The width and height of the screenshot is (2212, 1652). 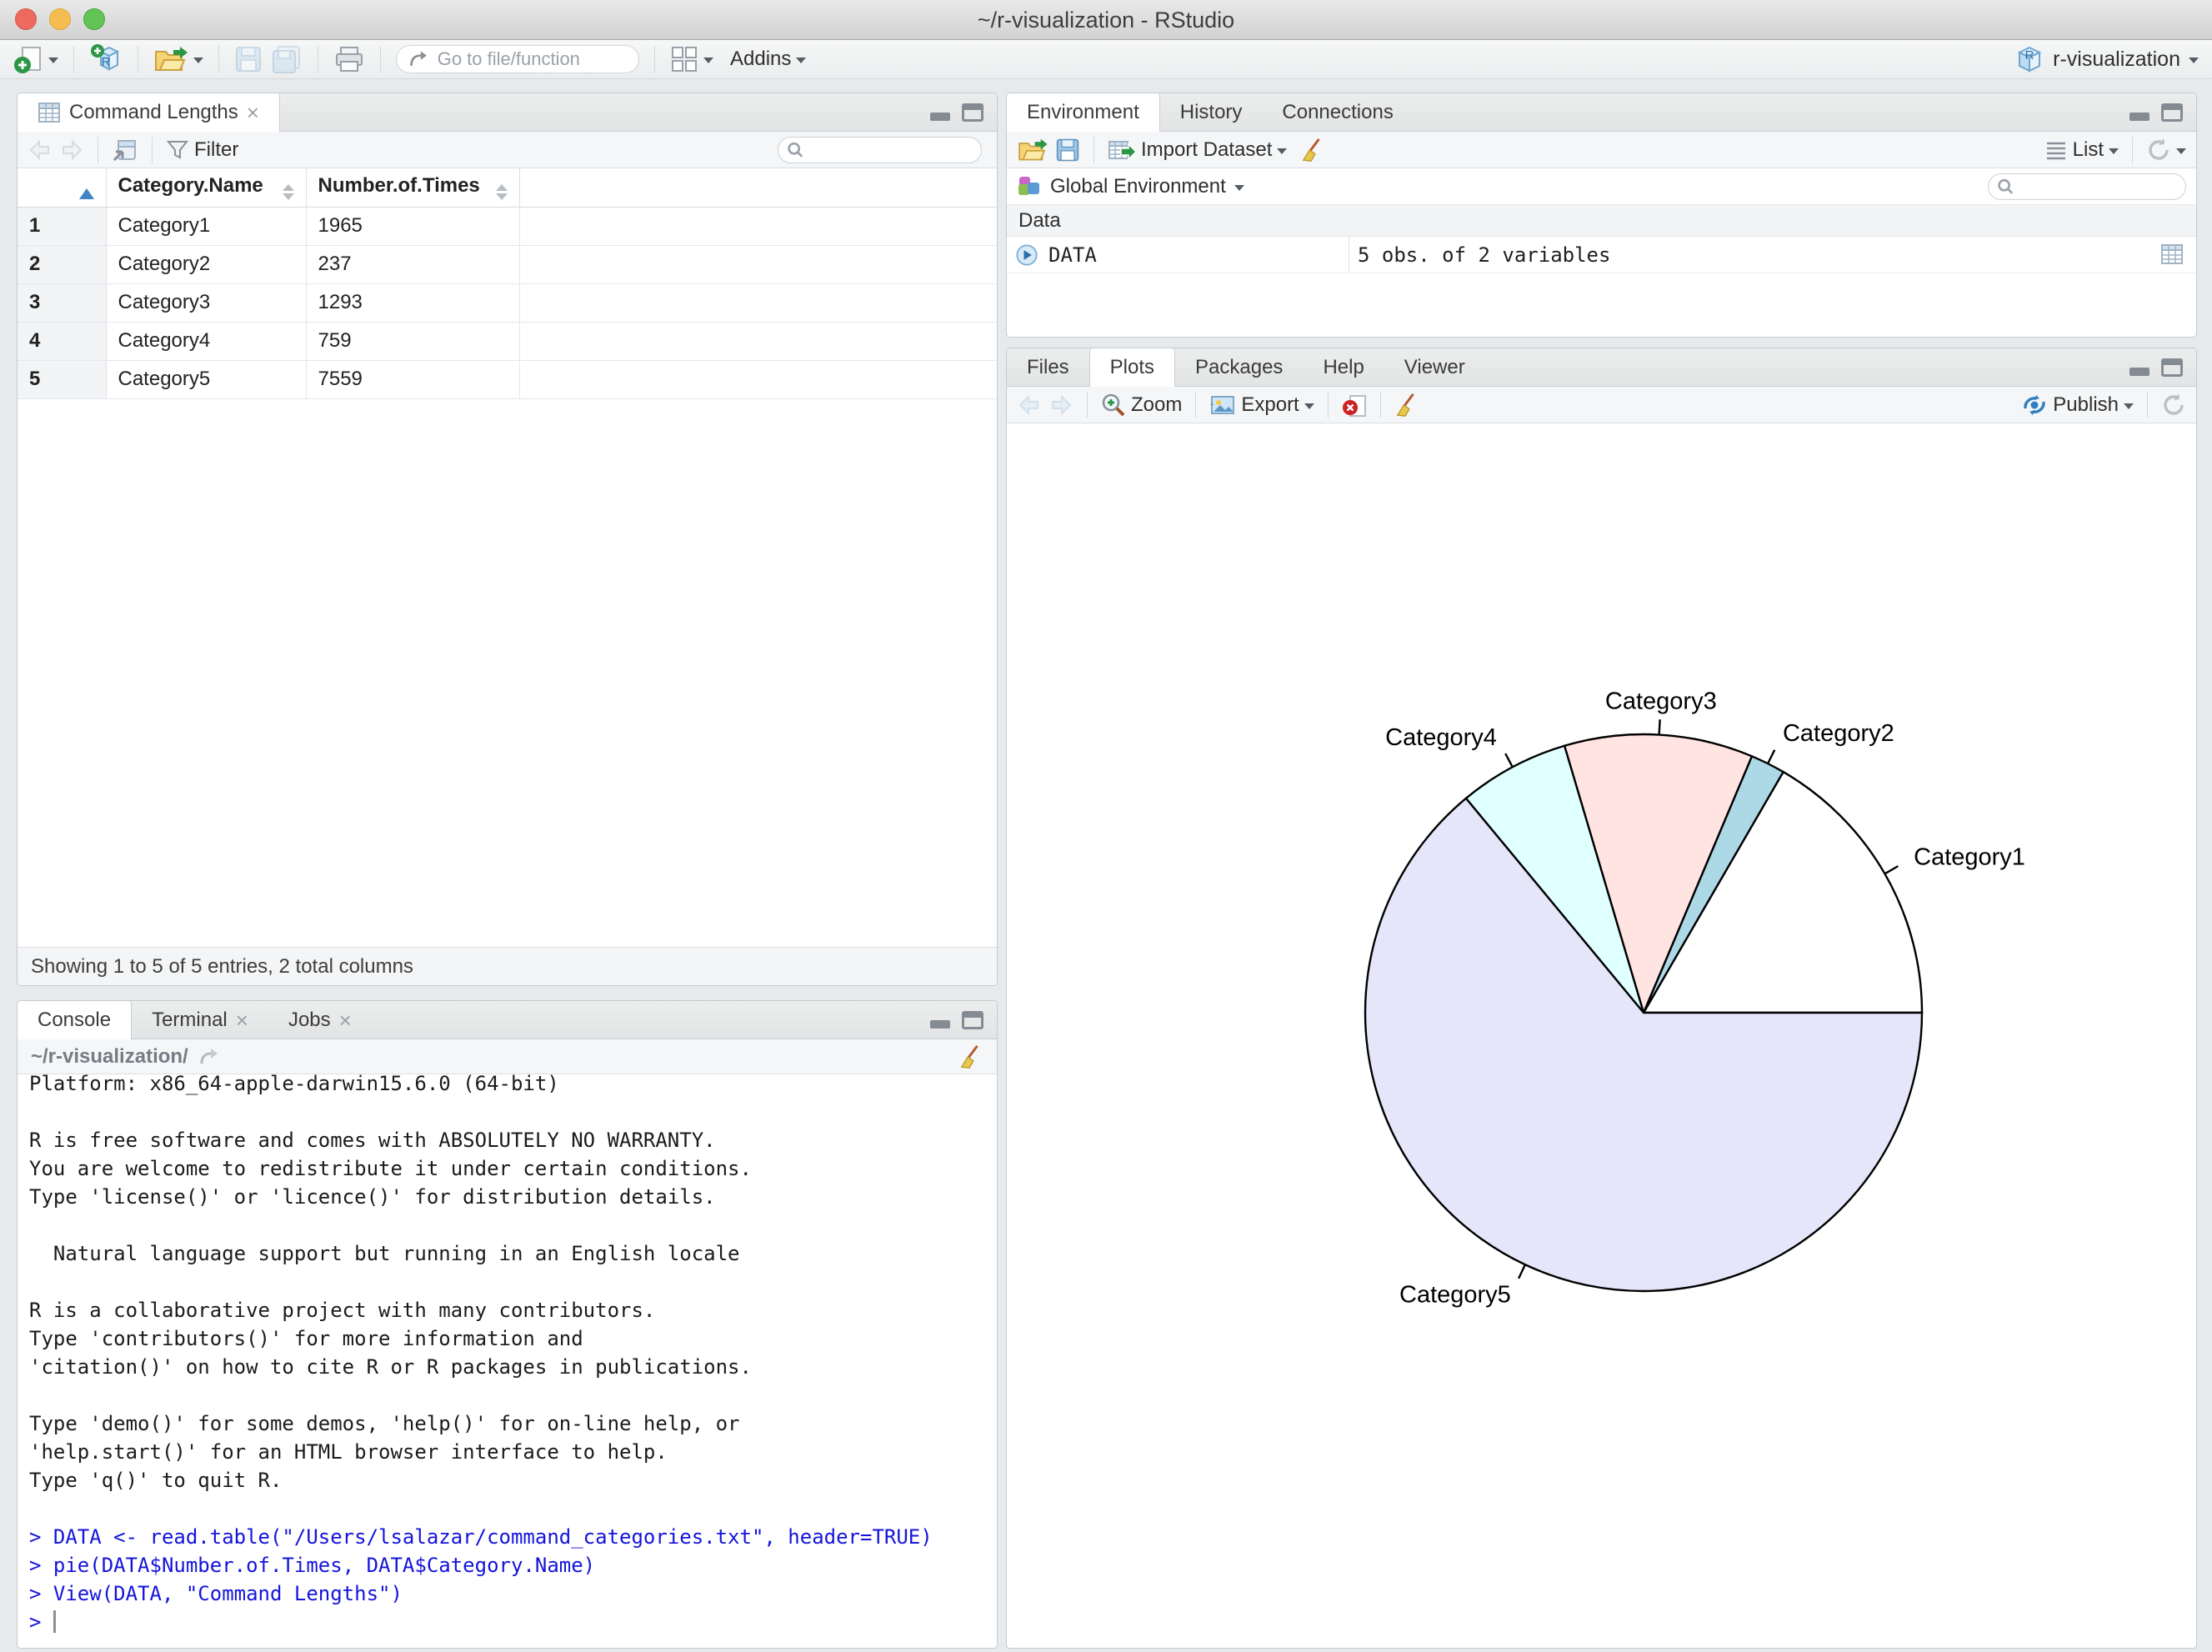 What do you see at coordinates (768, 59) in the screenshot?
I see `addins-menu: Addins` at bounding box center [768, 59].